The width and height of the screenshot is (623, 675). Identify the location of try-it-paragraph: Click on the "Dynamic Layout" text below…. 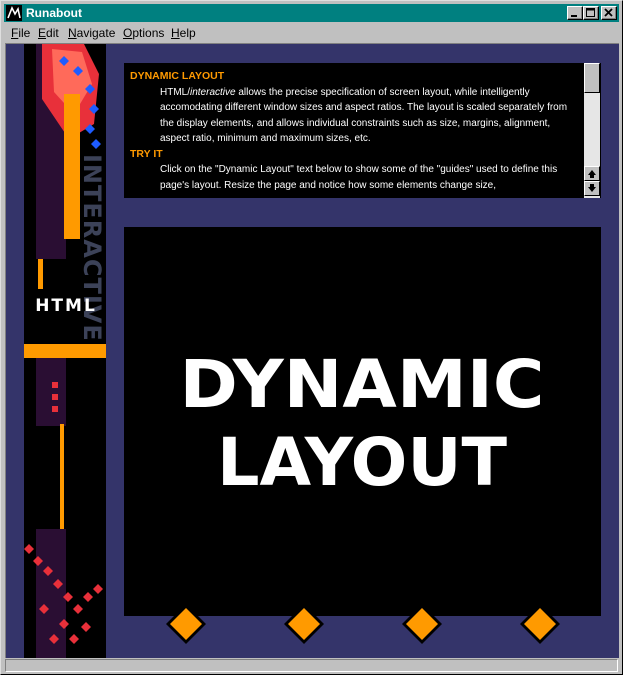
(359, 177).